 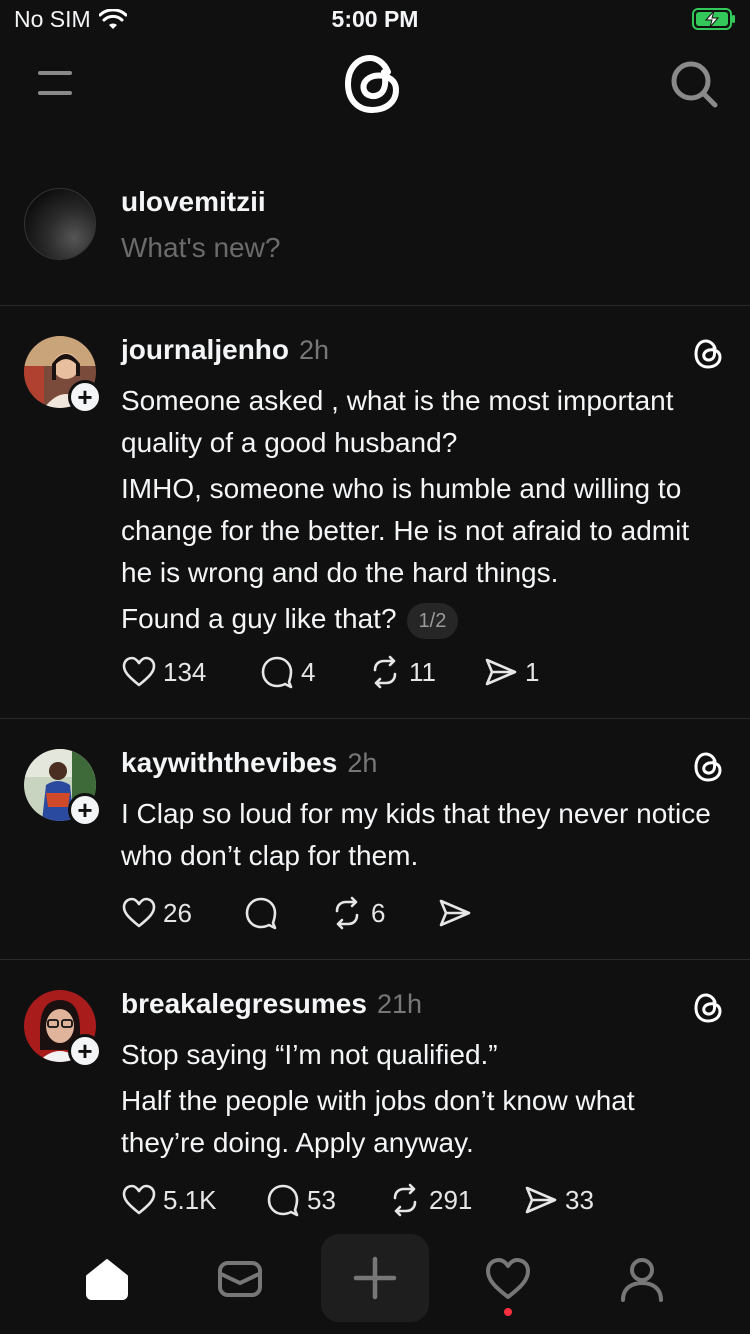 I want to click on home-icon, so click(x=107, y=1279).